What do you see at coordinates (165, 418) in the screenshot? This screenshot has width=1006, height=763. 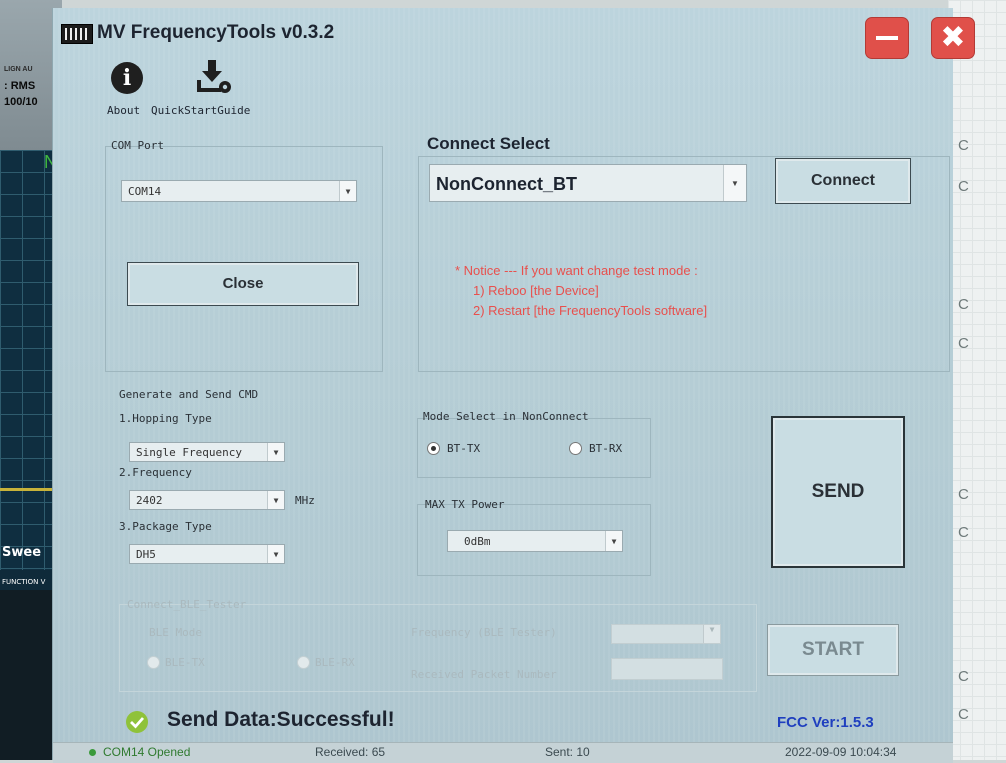 I see `hopping-type-label: 1.Hopping Type` at bounding box center [165, 418].